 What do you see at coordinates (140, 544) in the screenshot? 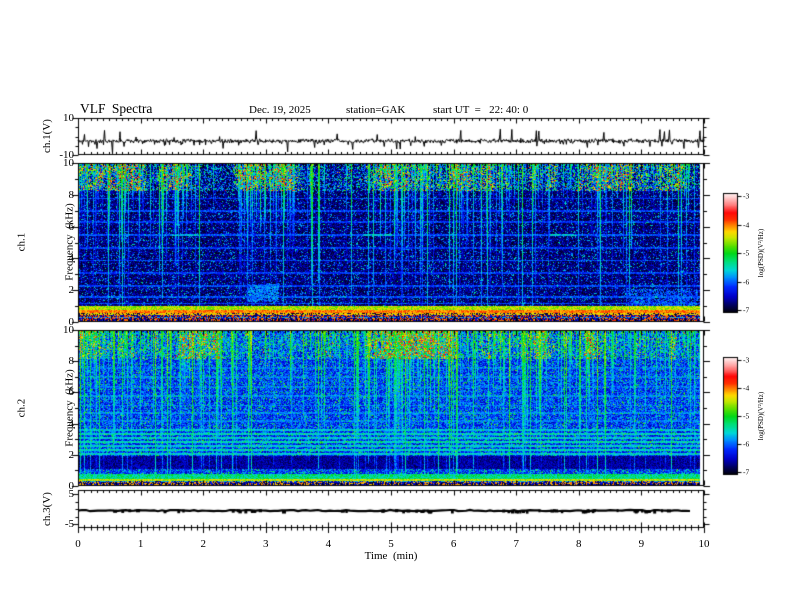
I see `x-tick-label-1: 1` at bounding box center [140, 544].